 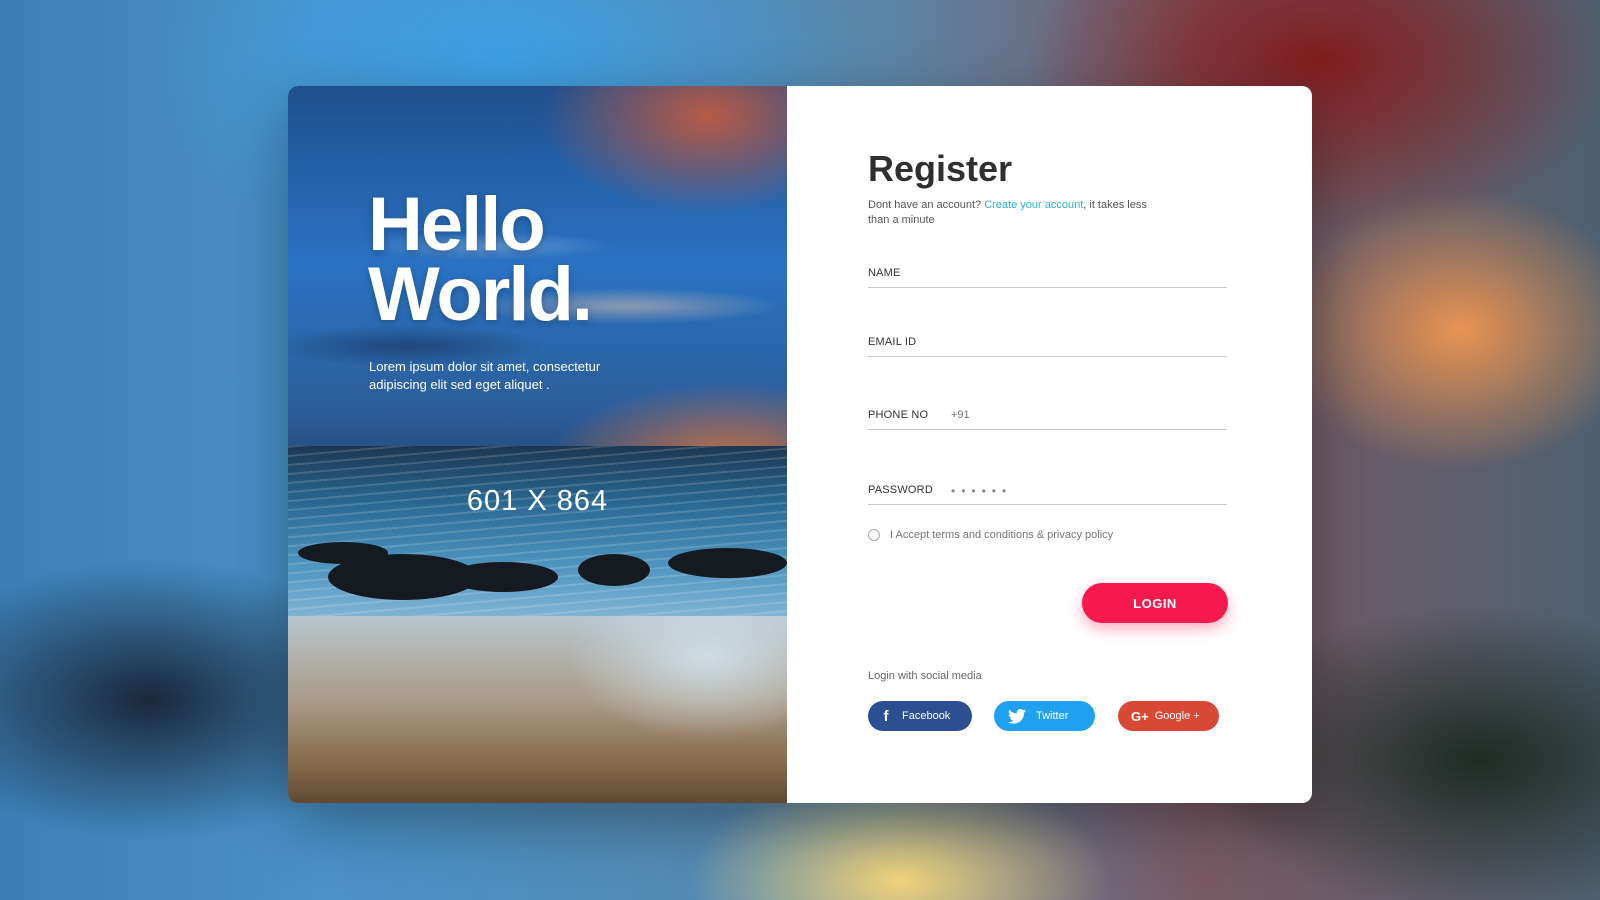 I want to click on facebook-label: Facebook, so click(x=926, y=716).